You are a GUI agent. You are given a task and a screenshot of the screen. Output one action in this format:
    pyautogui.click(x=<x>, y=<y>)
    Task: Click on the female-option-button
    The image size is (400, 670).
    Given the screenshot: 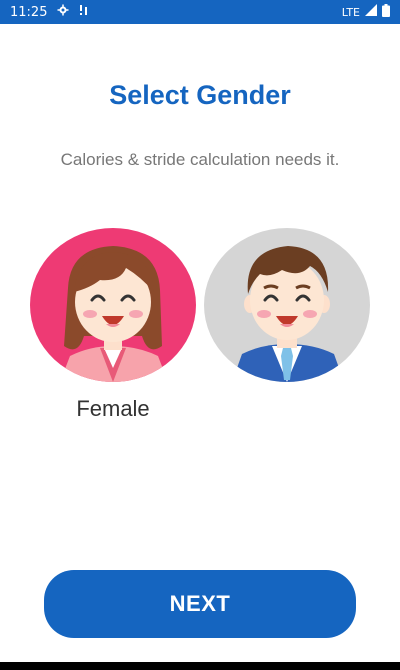 What is the action you would take?
    pyautogui.click(x=113, y=305)
    